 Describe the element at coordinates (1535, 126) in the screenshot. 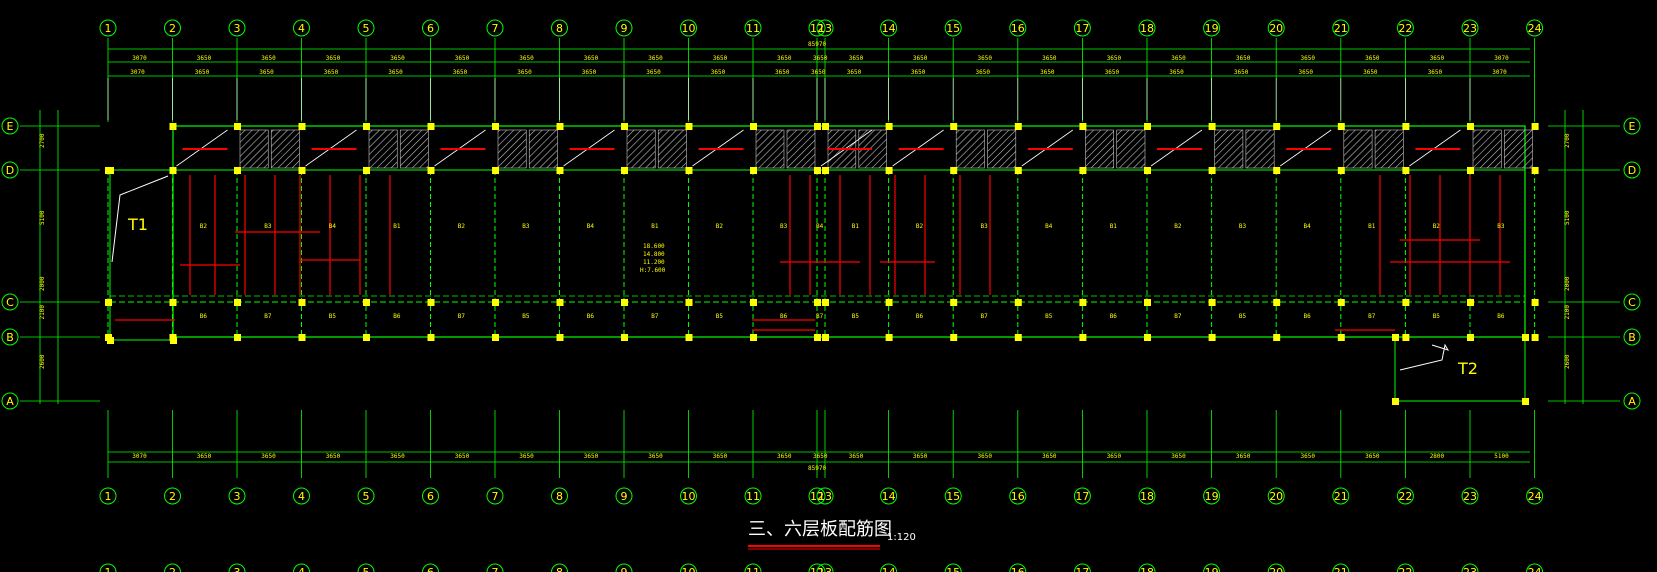

I see `column-24-E` at that location.